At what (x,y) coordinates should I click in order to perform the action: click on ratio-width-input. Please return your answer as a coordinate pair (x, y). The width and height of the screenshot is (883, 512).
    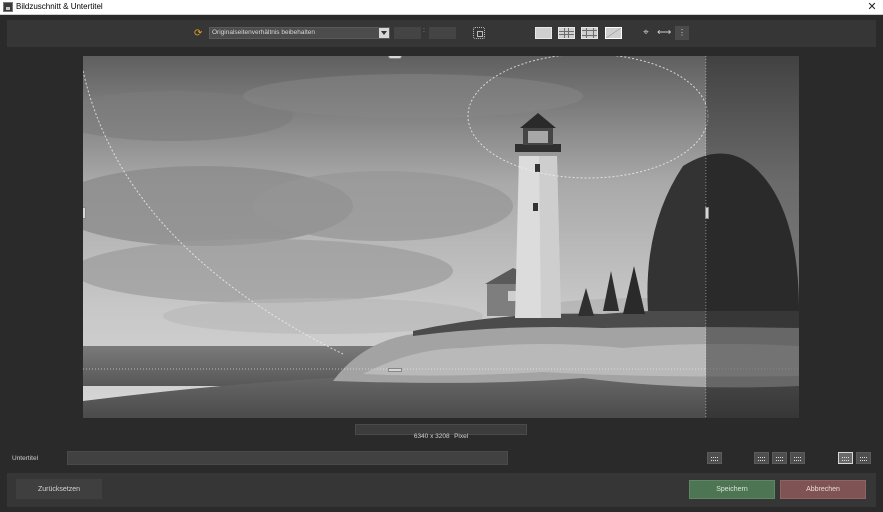
    Looking at the image, I should click on (407, 33).